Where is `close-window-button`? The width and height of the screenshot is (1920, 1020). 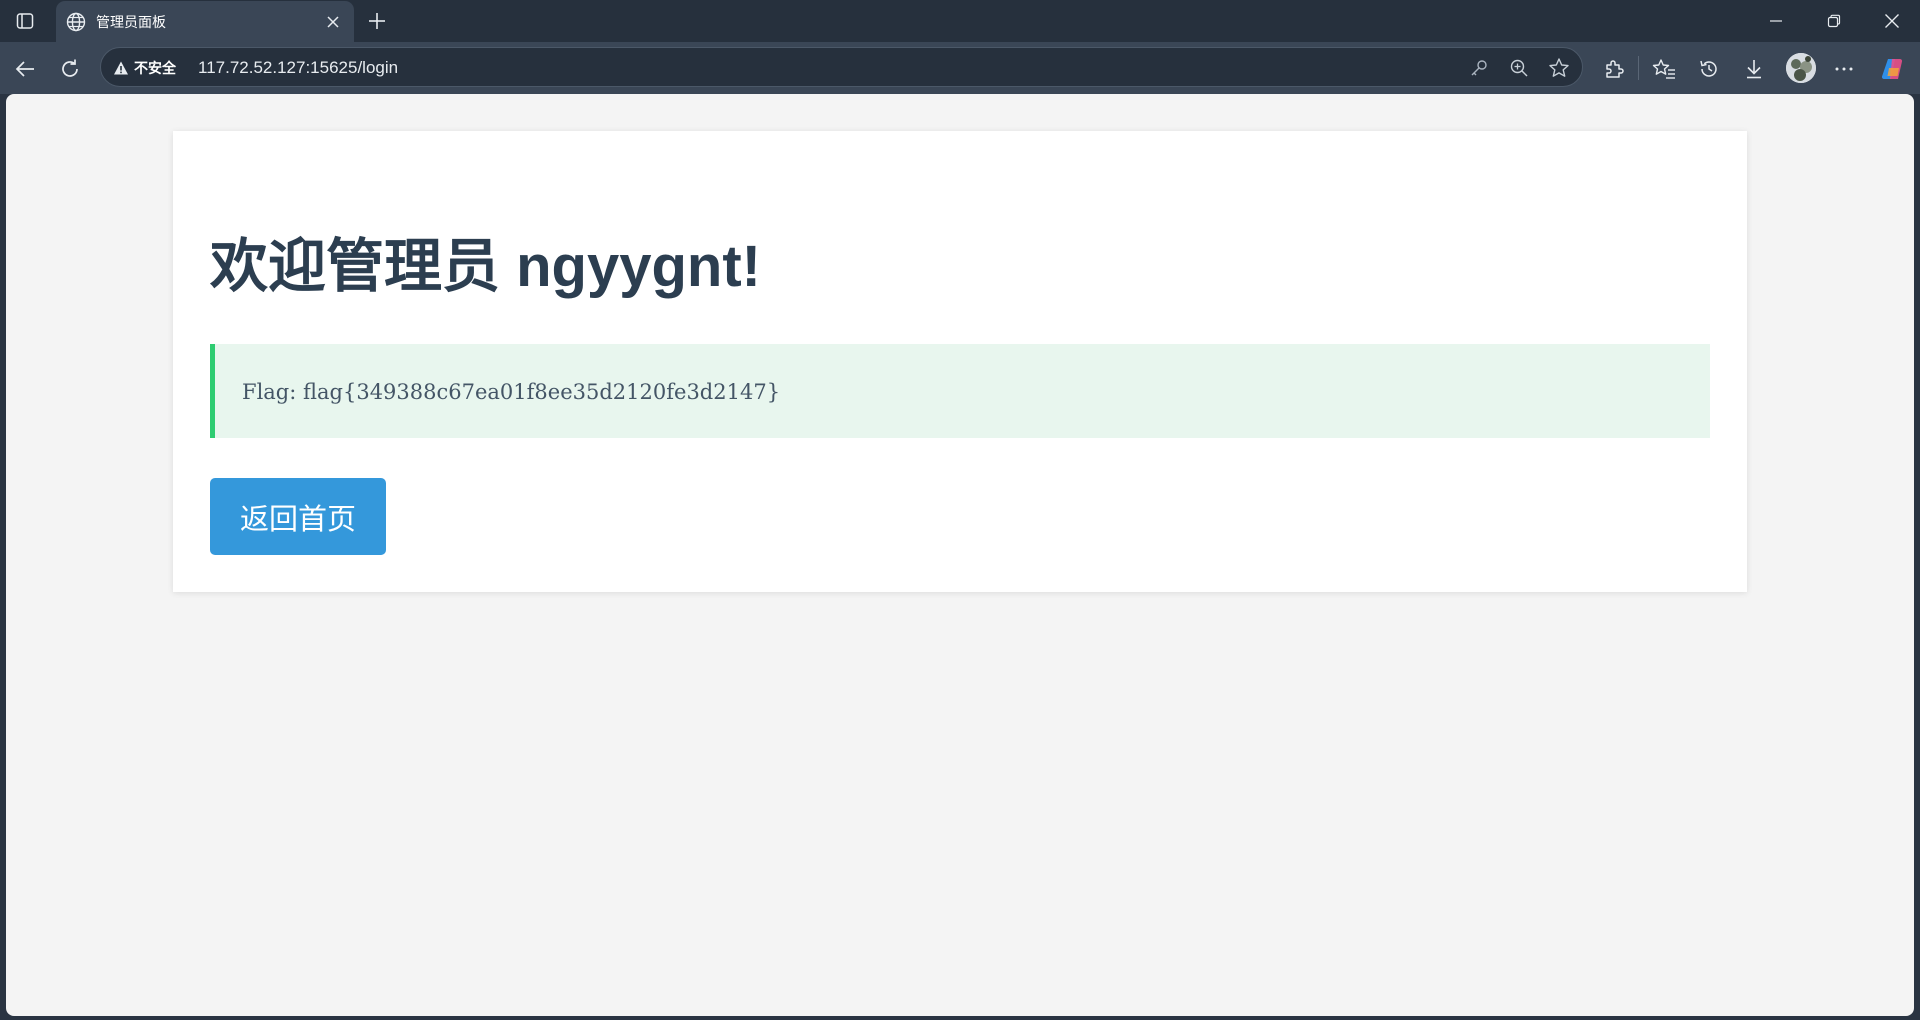
close-window-button is located at coordinates (1891, 21).